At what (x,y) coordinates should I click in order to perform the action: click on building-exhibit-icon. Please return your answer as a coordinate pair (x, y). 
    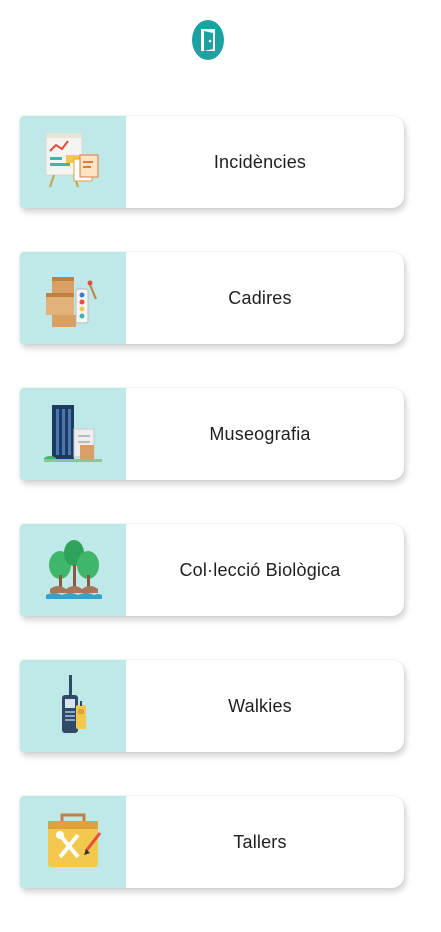
    Looking at the image, I should click on (73, 434).